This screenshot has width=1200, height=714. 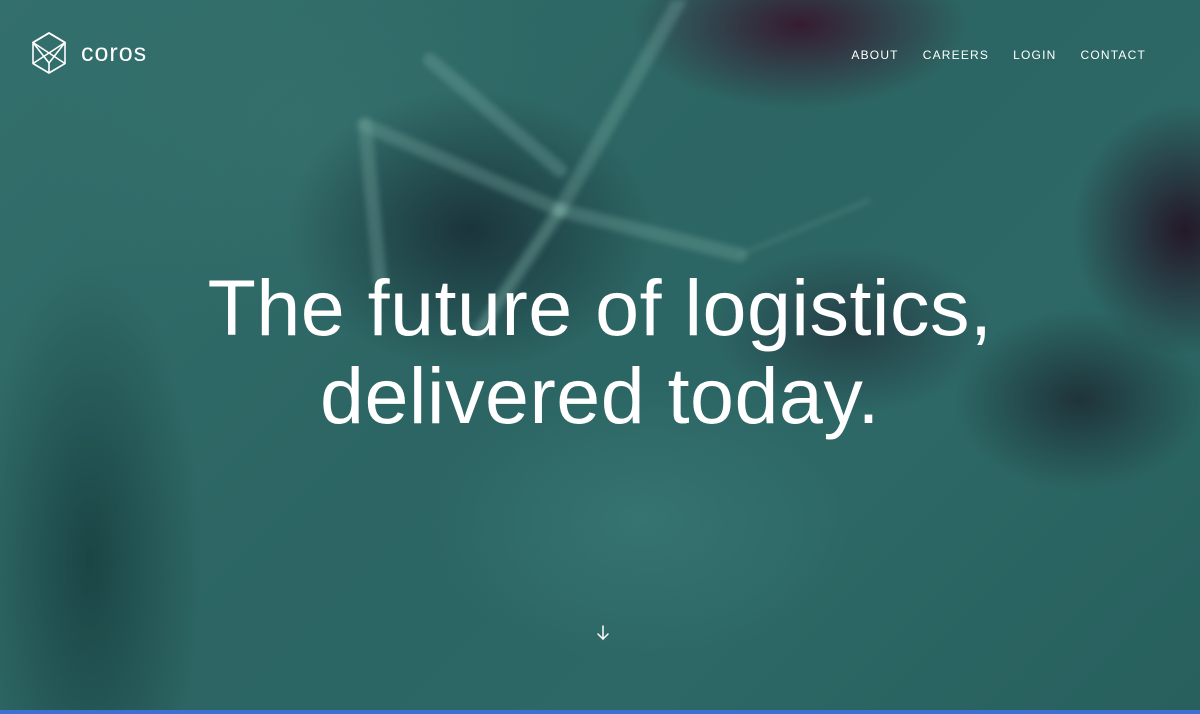 I want to click on hexagon-geometric-icon, so click(x=49, y=53).